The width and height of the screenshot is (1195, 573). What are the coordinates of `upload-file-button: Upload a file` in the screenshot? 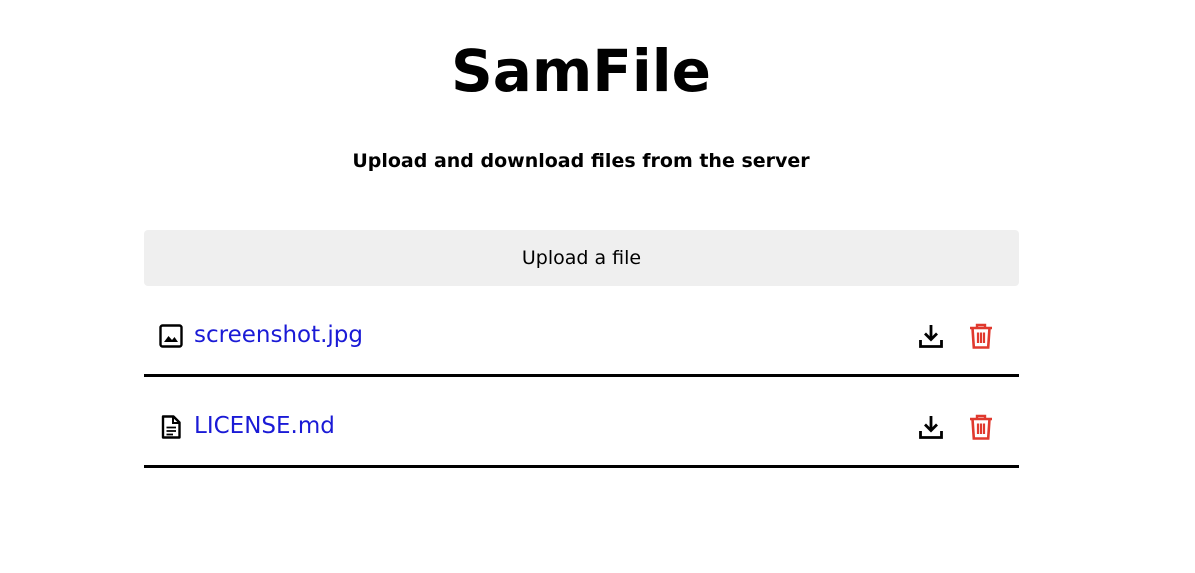 It's located at (581, 258).